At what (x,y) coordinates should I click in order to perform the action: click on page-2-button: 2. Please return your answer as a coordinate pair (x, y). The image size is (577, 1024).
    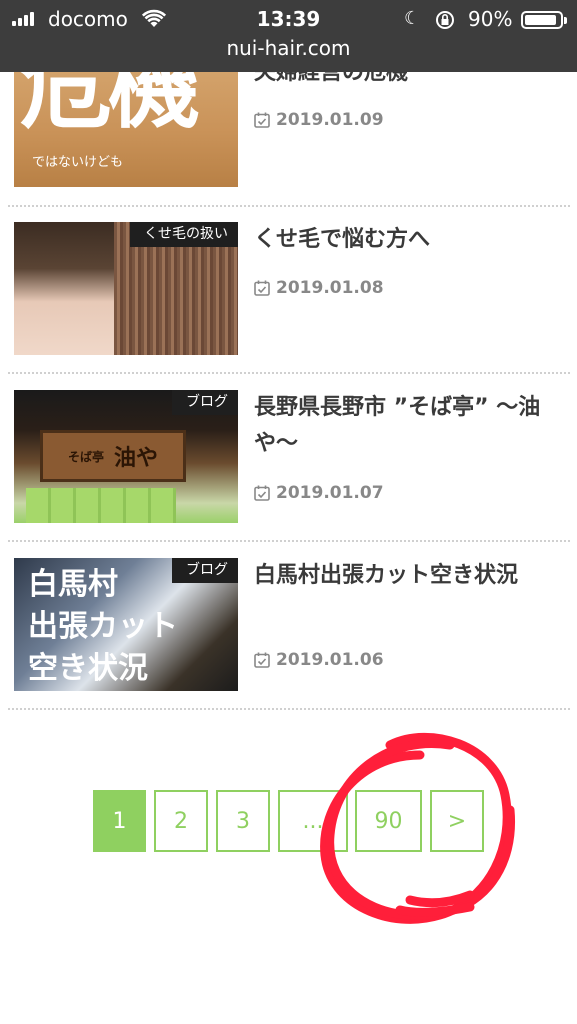
    Looking at the image, I should click on (181, 821).